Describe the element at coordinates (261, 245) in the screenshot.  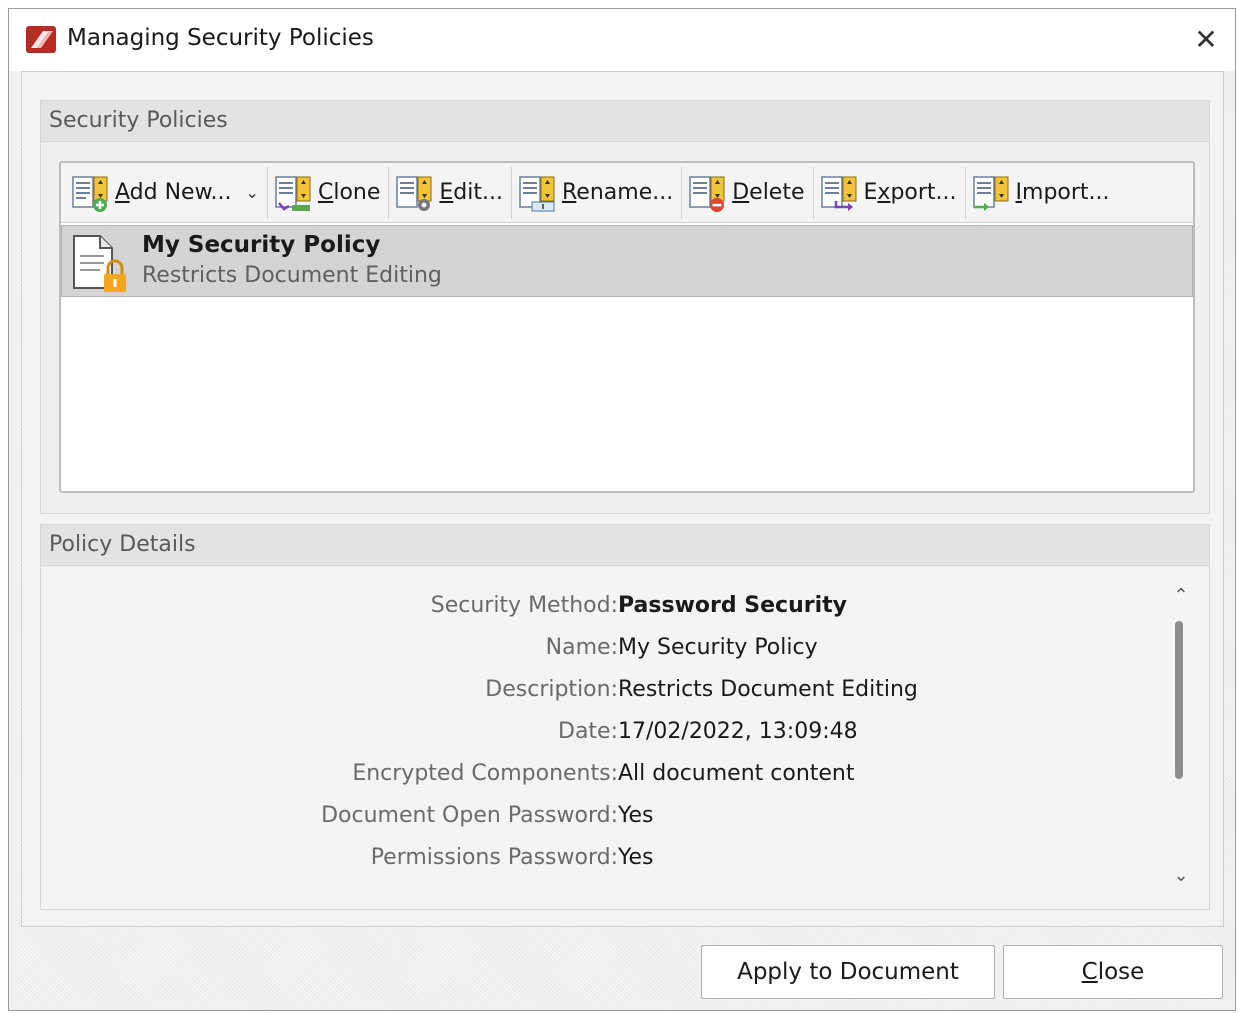
I see `policy-name: My Security Policy` at that location.